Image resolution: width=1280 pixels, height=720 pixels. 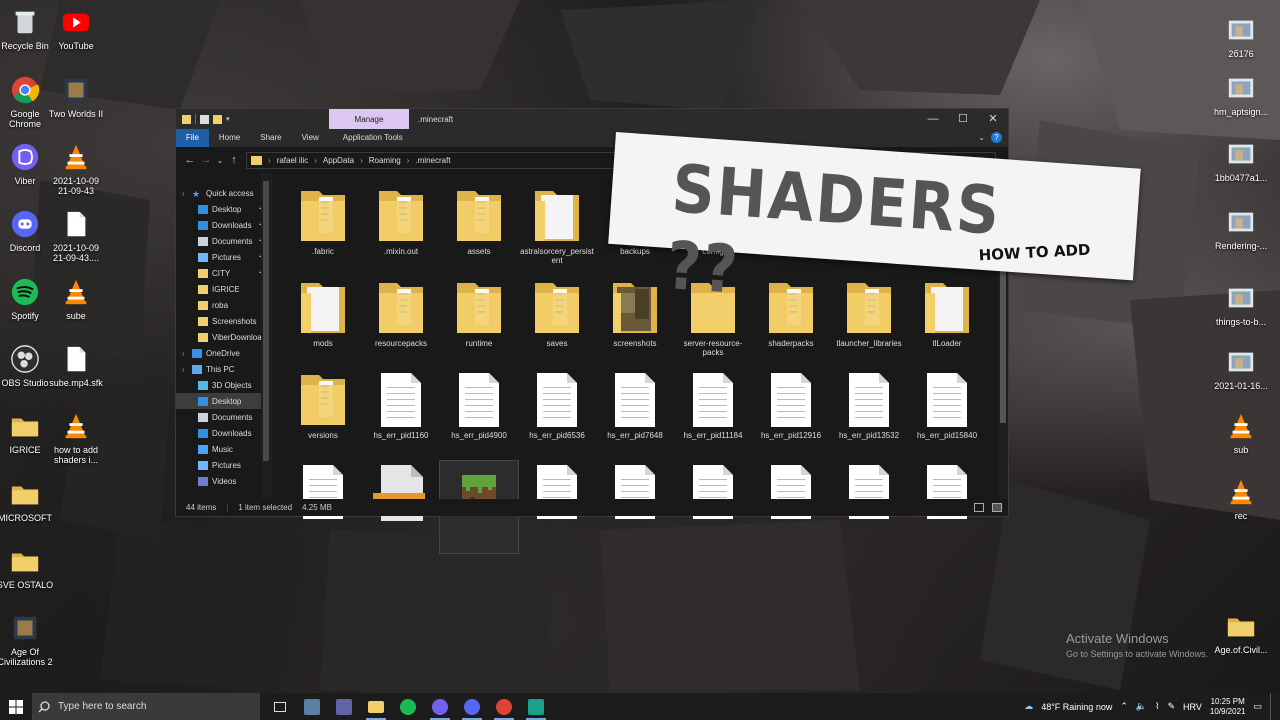 I want to click on nav-item-this-pc: › This PC, so click(x=223, y=369).